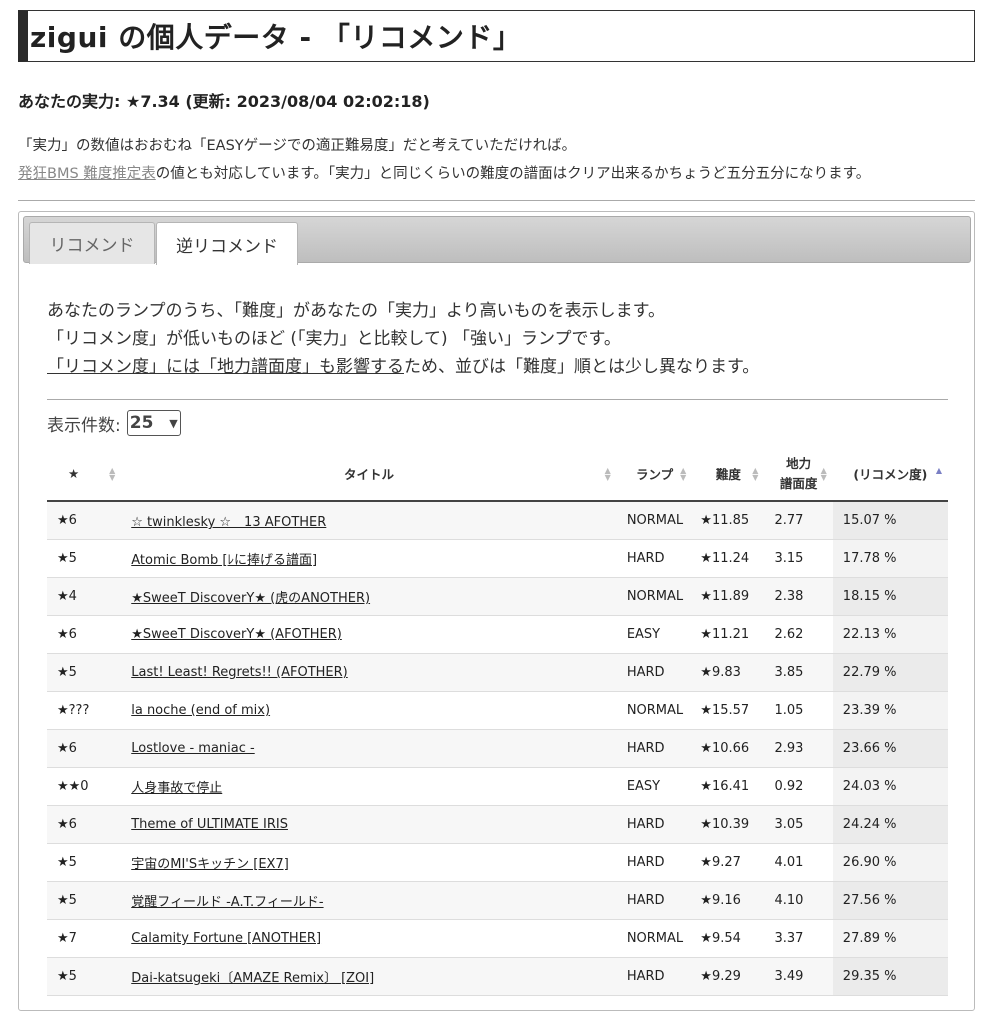  Describe the element at coordinates (890, 558) in the screenshot. I see `cell-recommend: 17.78 %` at that location.